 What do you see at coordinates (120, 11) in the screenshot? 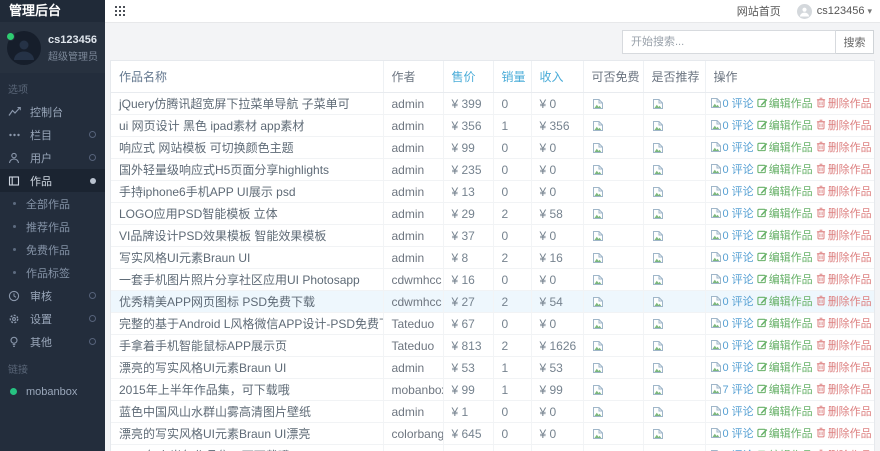
I see `apps-grid-icon` at bounding box center [120, 11].